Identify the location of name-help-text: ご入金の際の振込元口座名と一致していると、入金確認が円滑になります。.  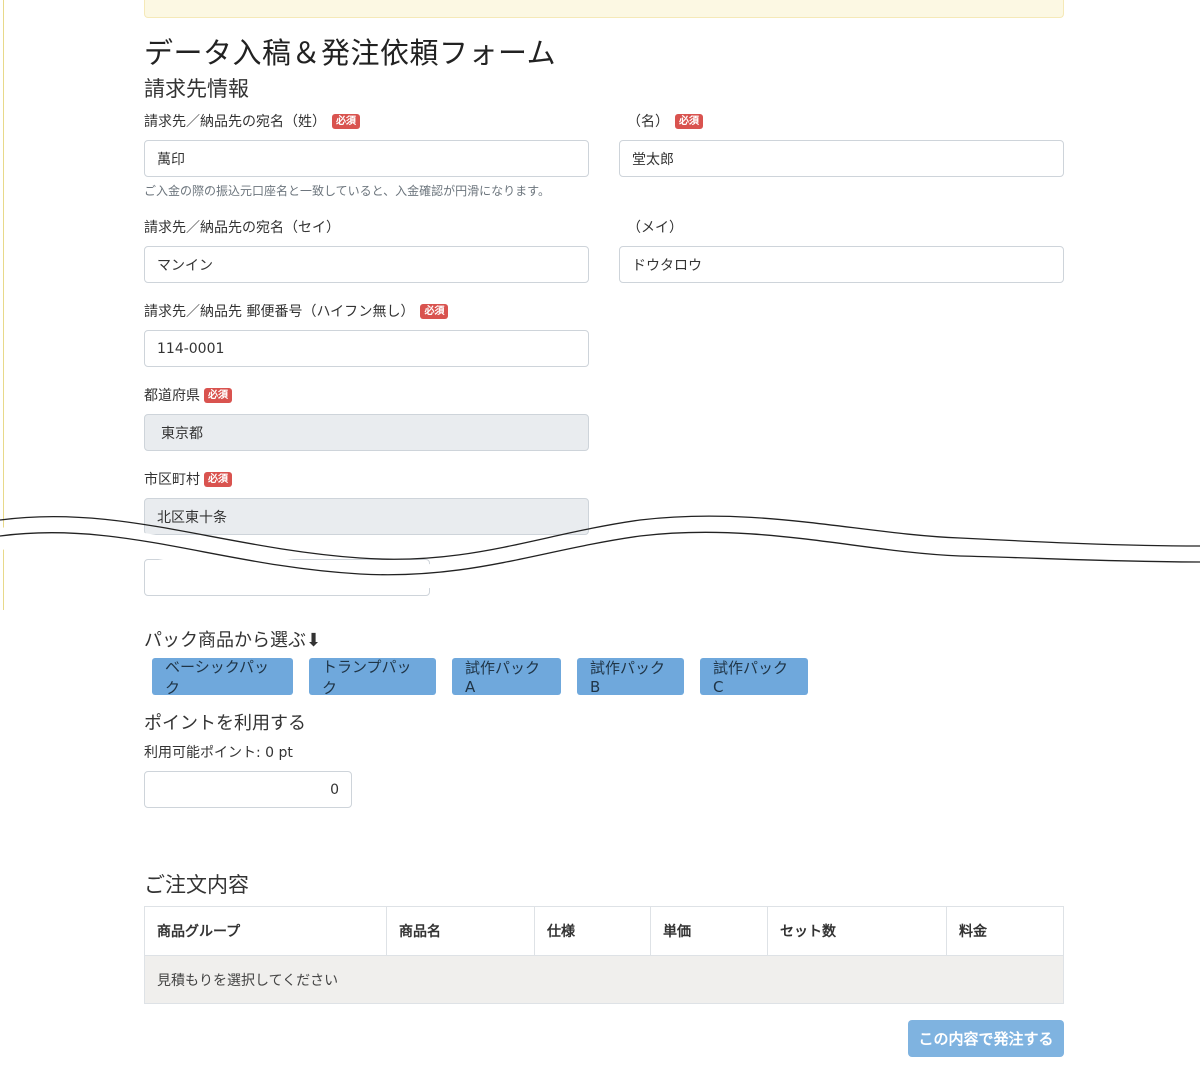
(347, 191).